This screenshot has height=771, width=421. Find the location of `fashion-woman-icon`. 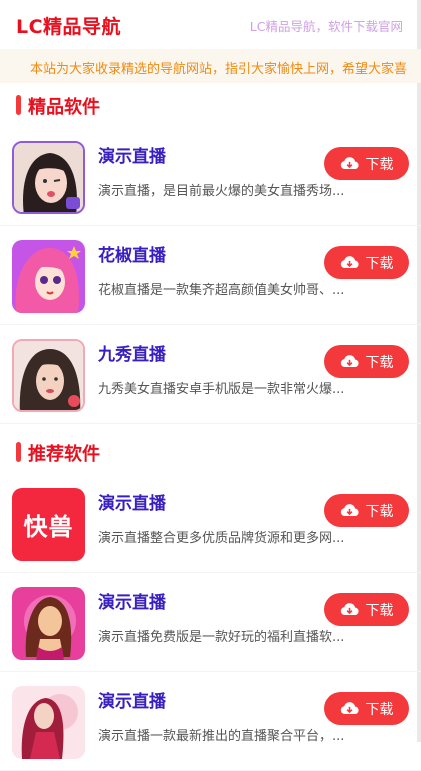

fashion-woman-icon is located at coordinates (48, 722).